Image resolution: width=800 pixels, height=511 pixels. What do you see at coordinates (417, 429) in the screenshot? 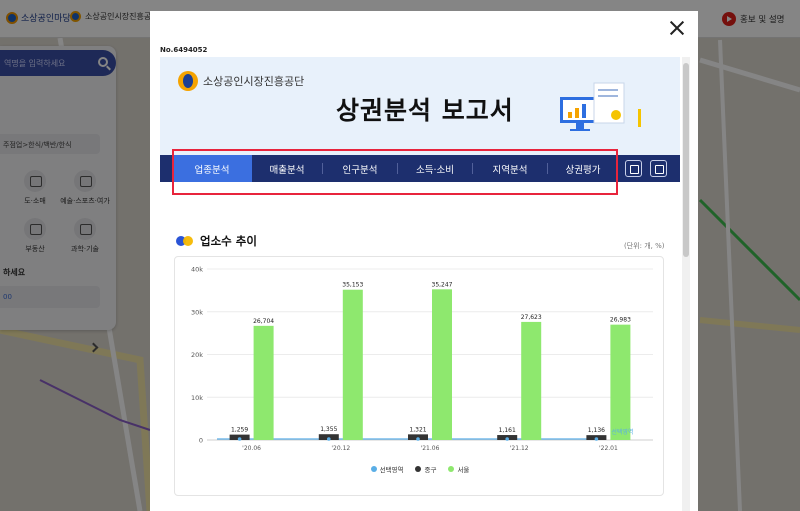
I see `data-label-district: 1,321` at bounding box center [417, 429].